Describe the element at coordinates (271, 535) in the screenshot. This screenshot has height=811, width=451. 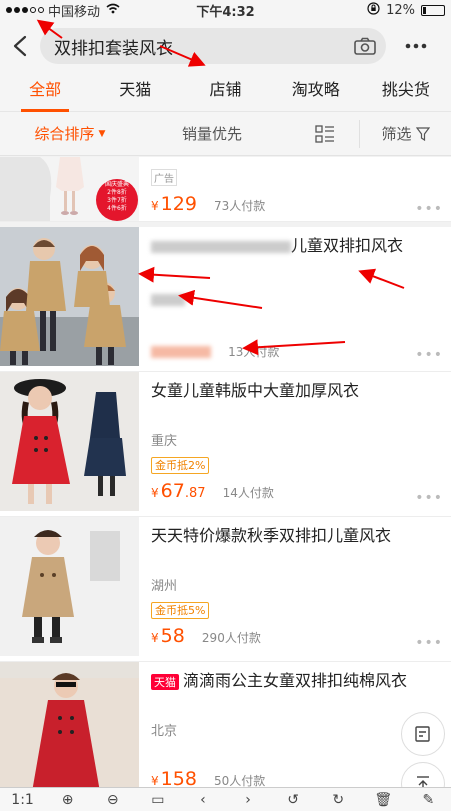
I see `product-title: 天天特价爆款秋季双排扣儿童风衣` at that location.